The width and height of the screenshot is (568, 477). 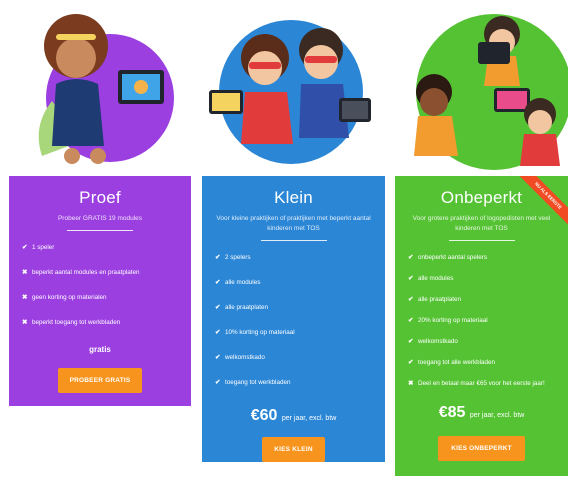 What do you see at coordinates (300, 340) in the screenshot?
I see `feature-item: ✔ 10% korting op materiaal` at bounding box center [300, 340].